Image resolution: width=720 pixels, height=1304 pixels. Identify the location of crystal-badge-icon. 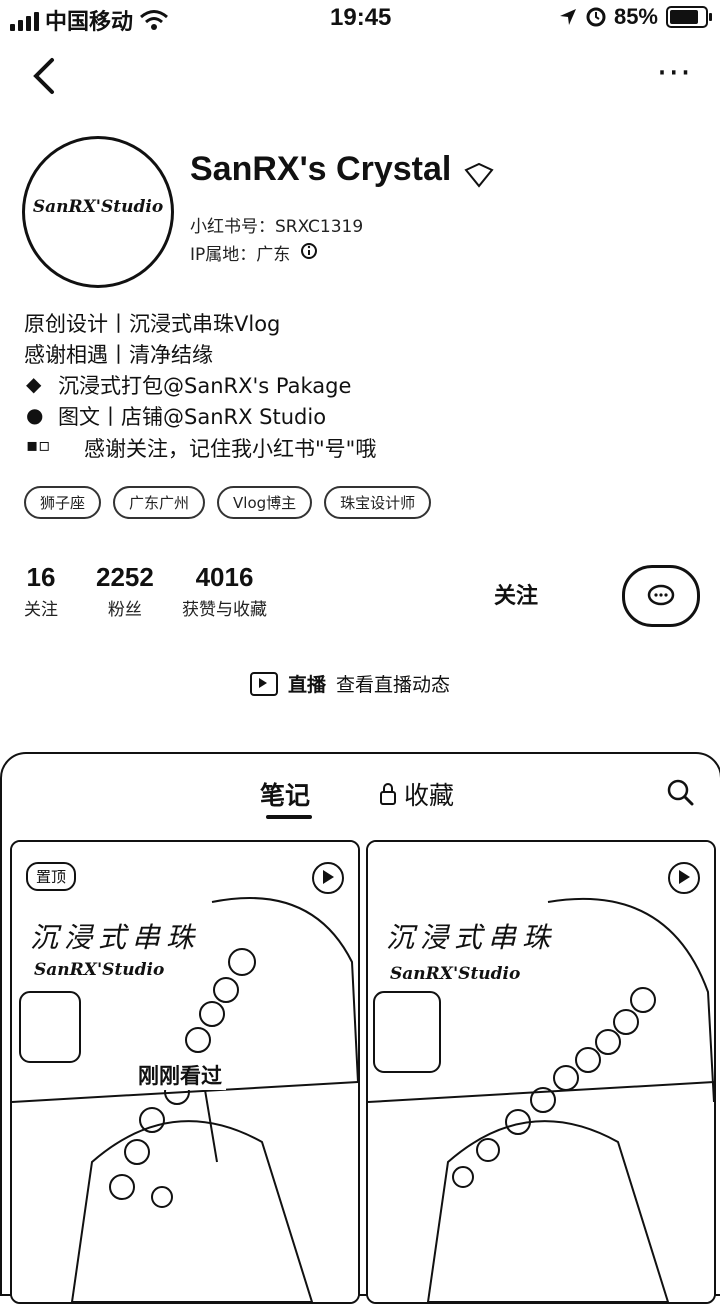
(479, 175).